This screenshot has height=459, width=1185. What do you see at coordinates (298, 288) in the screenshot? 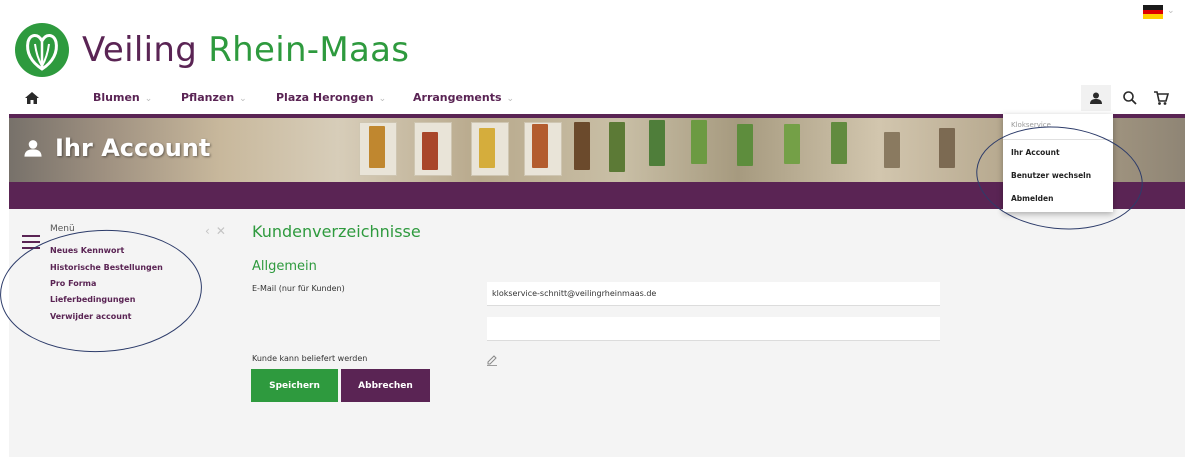
I see `email-label: E-Mail (nur für Kunden)` at bounding box center [298, 288].